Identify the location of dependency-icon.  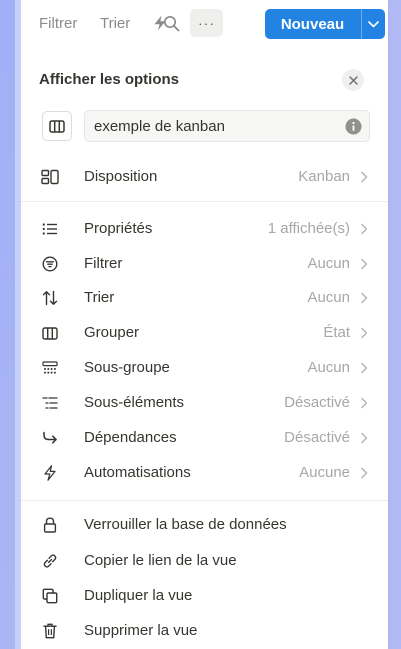
(50, 438).